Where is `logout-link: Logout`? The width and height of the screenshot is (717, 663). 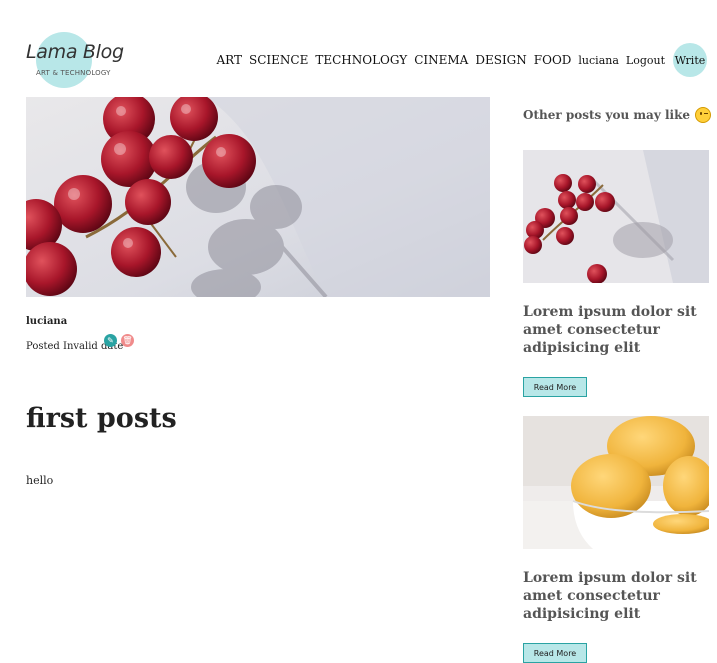 logout-link: Logout is located at coordinates (645, 60).